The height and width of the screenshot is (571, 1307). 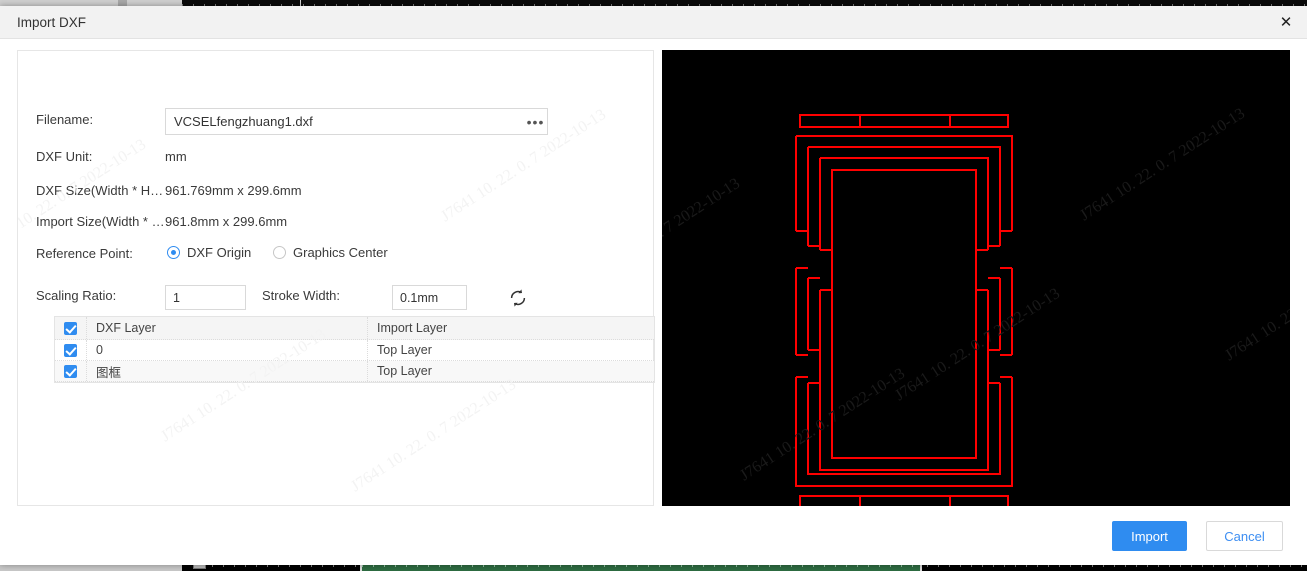 What do you see at coordinates (1244, 536) in the screenshot?
I see `cancel-button: Cancel` at bounding box center [1244, 536].